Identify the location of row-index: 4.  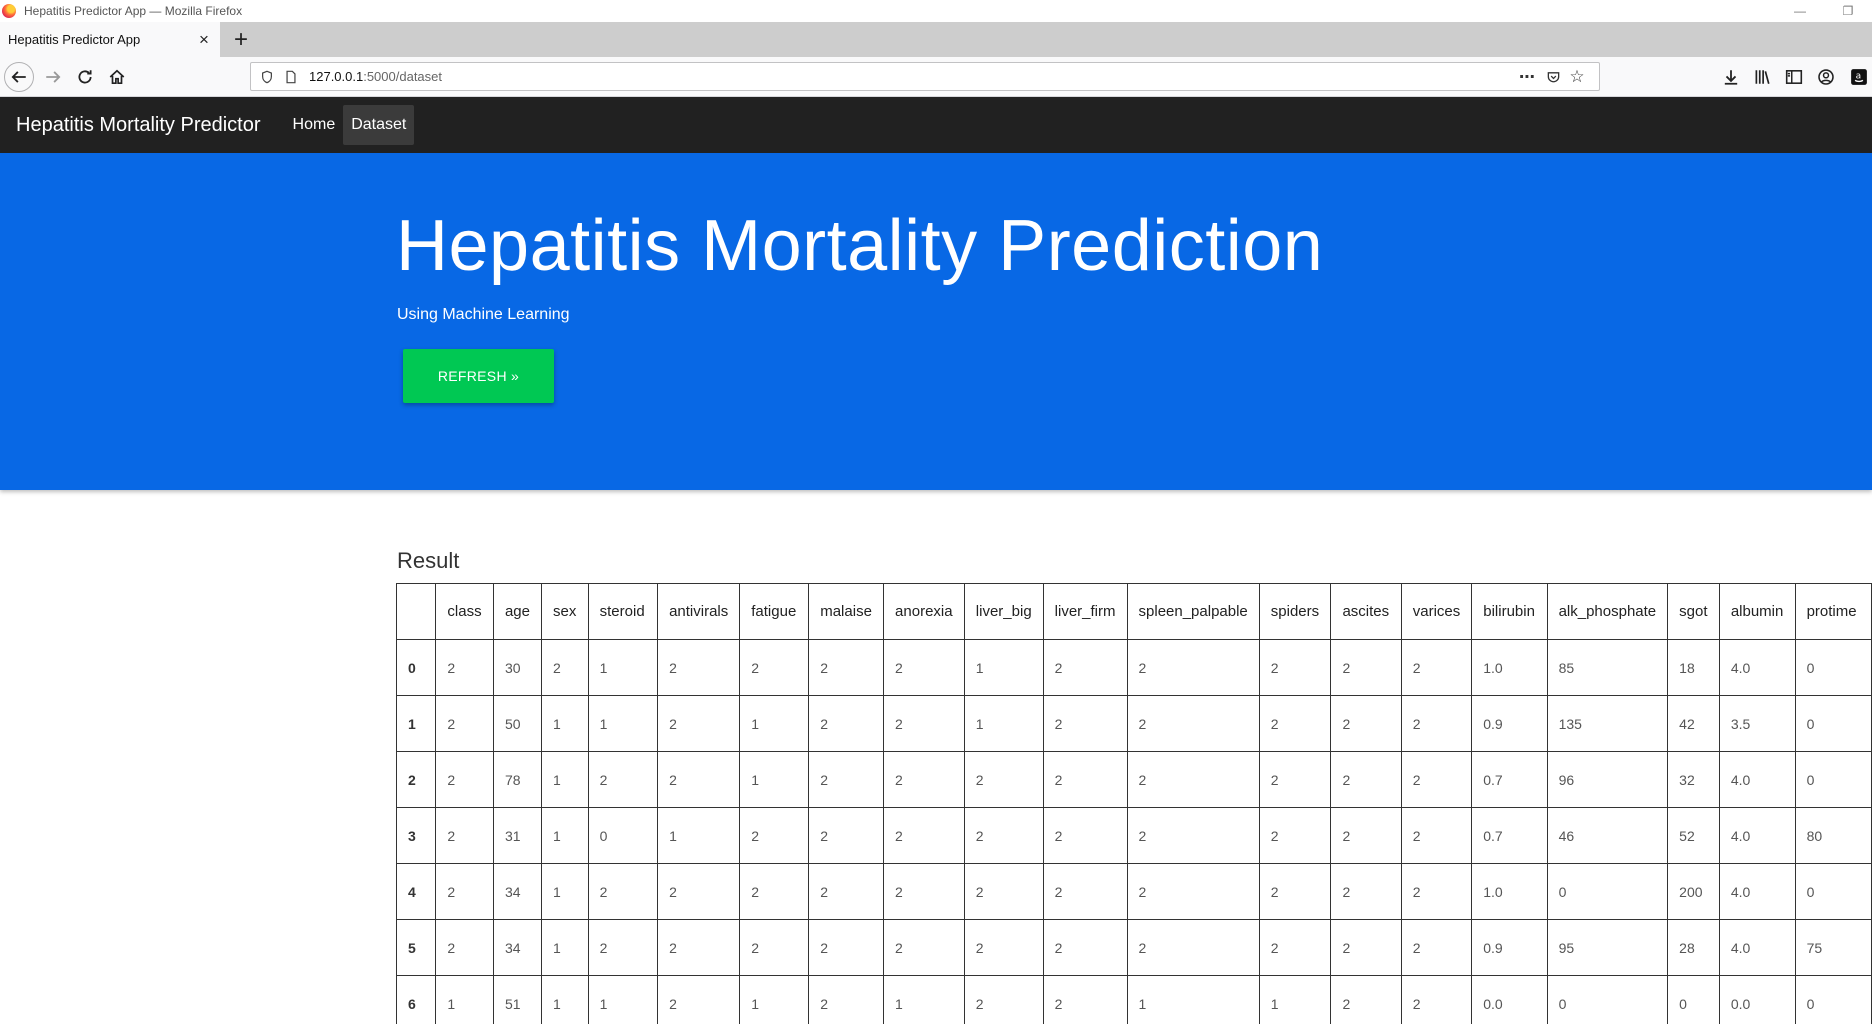
(416, 891).